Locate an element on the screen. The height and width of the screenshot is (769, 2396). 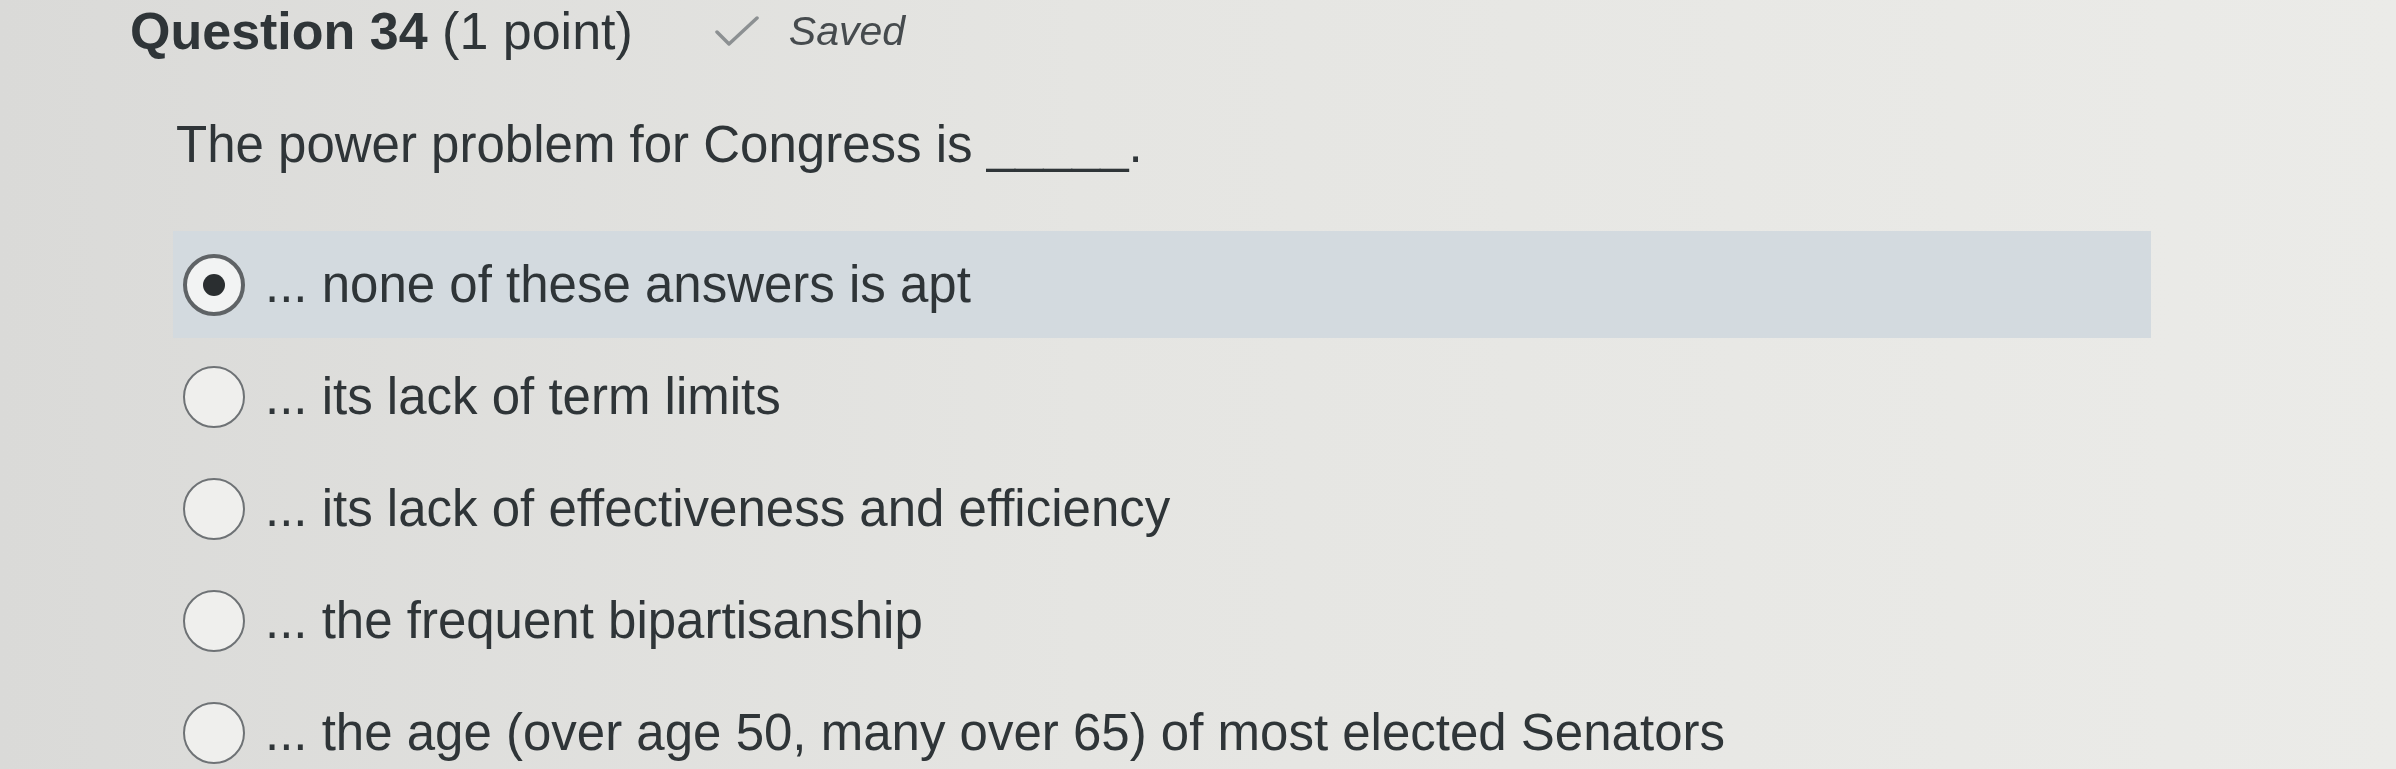
answer-label: ... the frequent bipartisanship is located at coordinates (594, 620).